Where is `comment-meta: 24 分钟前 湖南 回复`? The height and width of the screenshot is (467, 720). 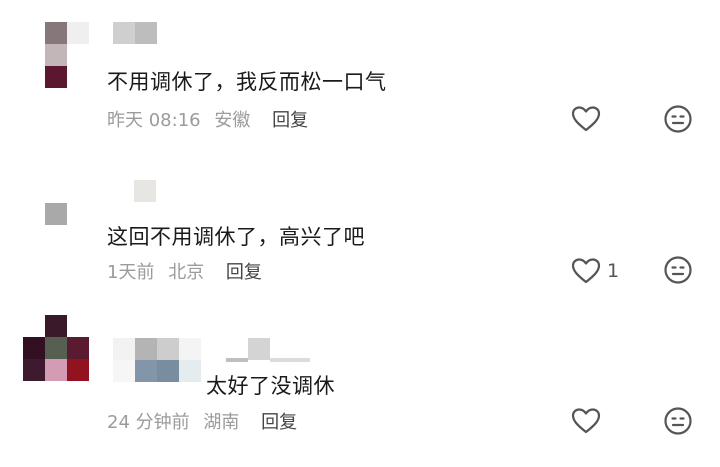 comment-meta: 24 分钟前 湖南 回复 is located at coordinates (202, 421).